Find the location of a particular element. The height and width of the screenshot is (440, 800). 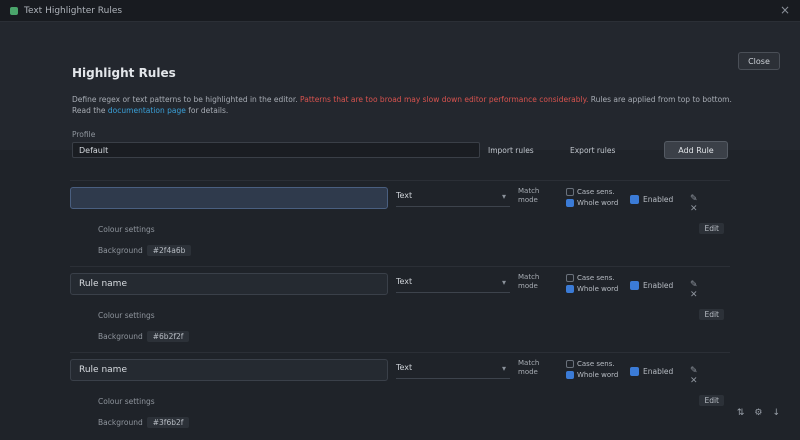

bottom-toolbar: ⇅ ⚙ ↓ is located at coordinates (758, 413).